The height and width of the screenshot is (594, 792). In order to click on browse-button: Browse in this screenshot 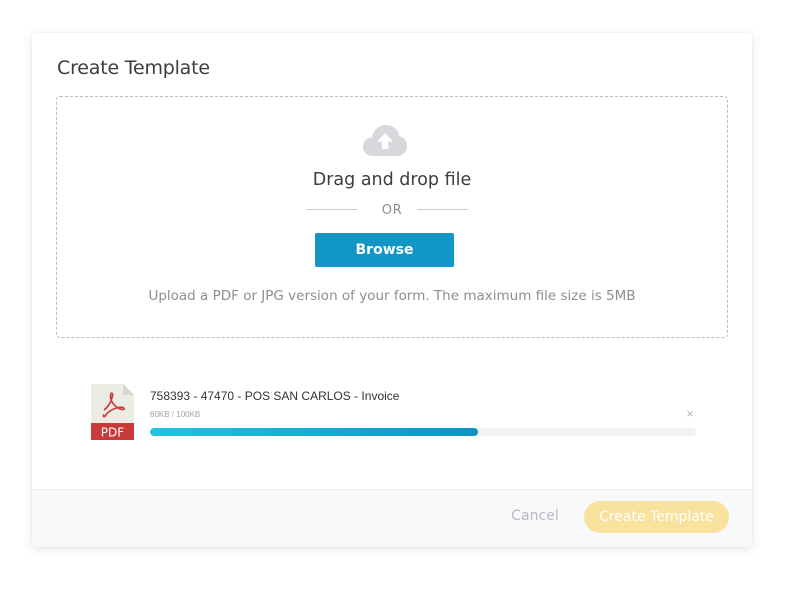, I will do `click(384, 250)`.